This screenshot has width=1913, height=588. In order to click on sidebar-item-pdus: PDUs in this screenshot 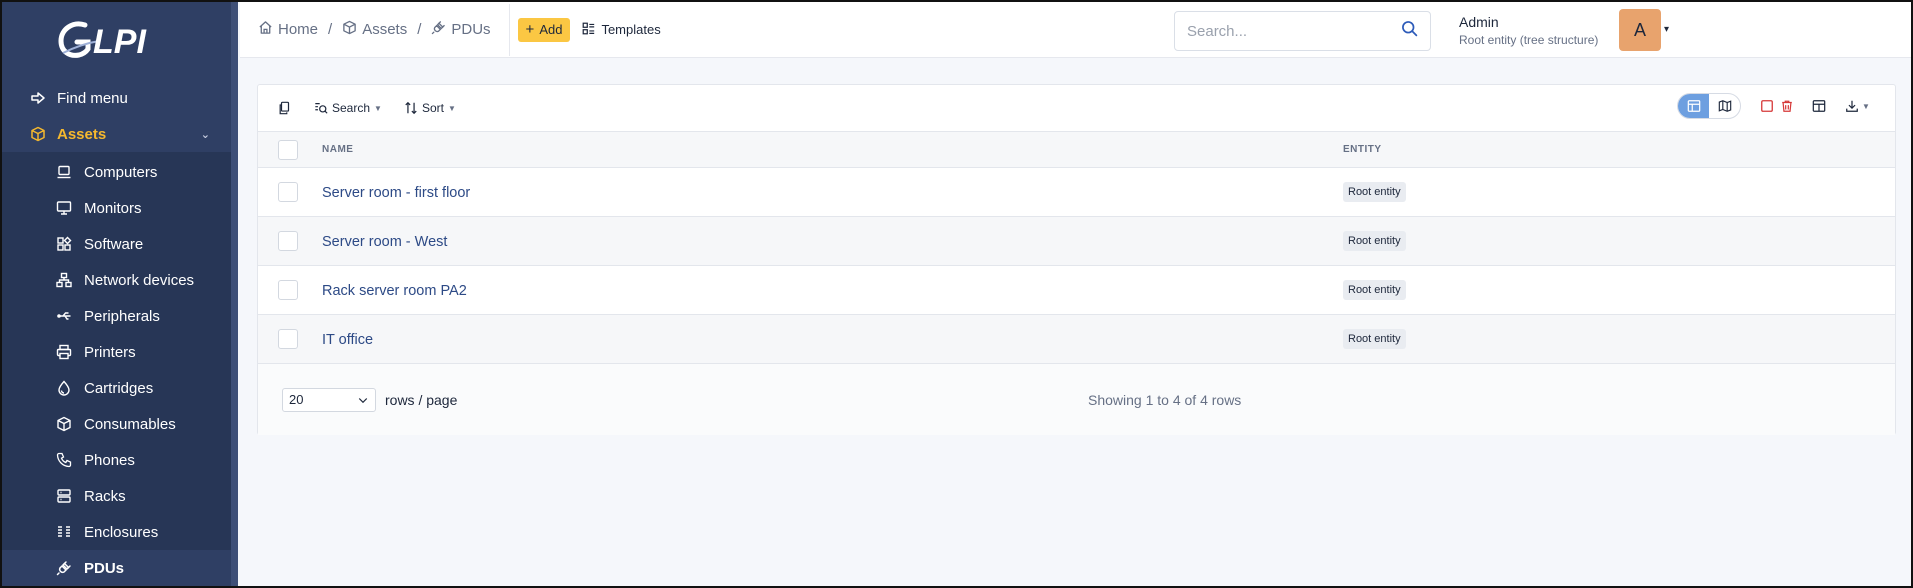, I will do `click(120, 568)`.